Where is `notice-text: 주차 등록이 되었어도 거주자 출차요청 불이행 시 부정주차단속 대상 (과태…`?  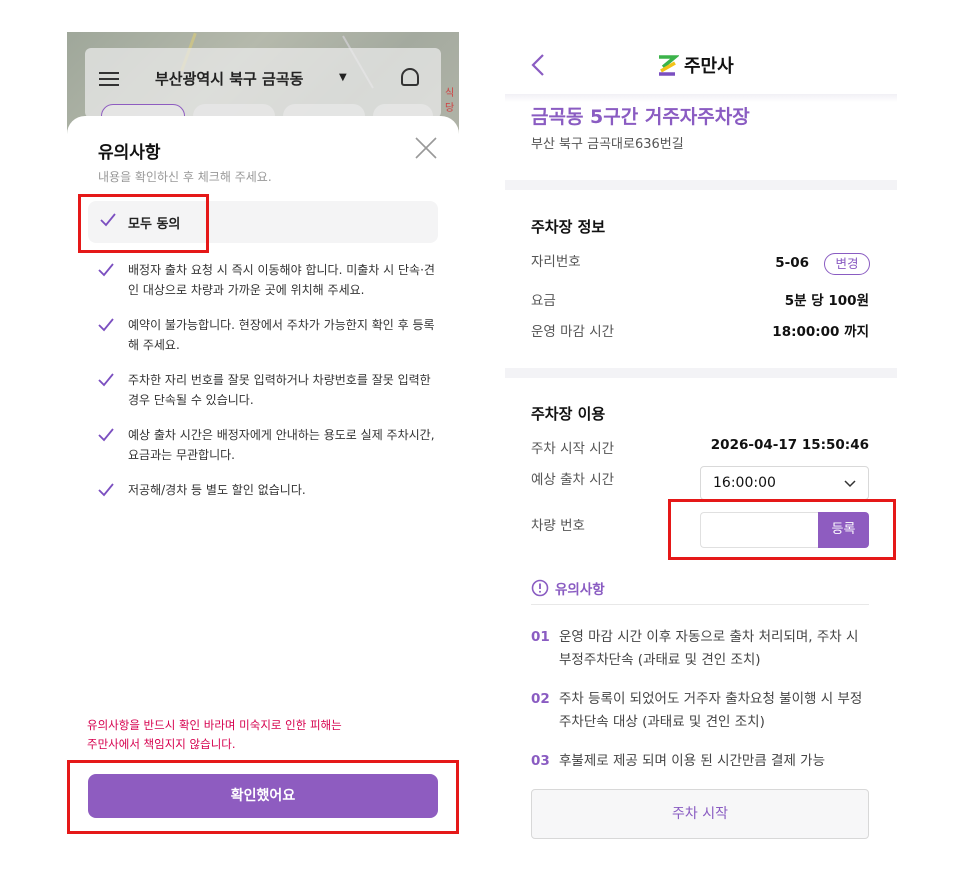 notice-text: 주차 등록이 되었어도 거주자 출차요청 불이행 시 부정주차단속 대상 (과태… is located at coordinates (711, 710).